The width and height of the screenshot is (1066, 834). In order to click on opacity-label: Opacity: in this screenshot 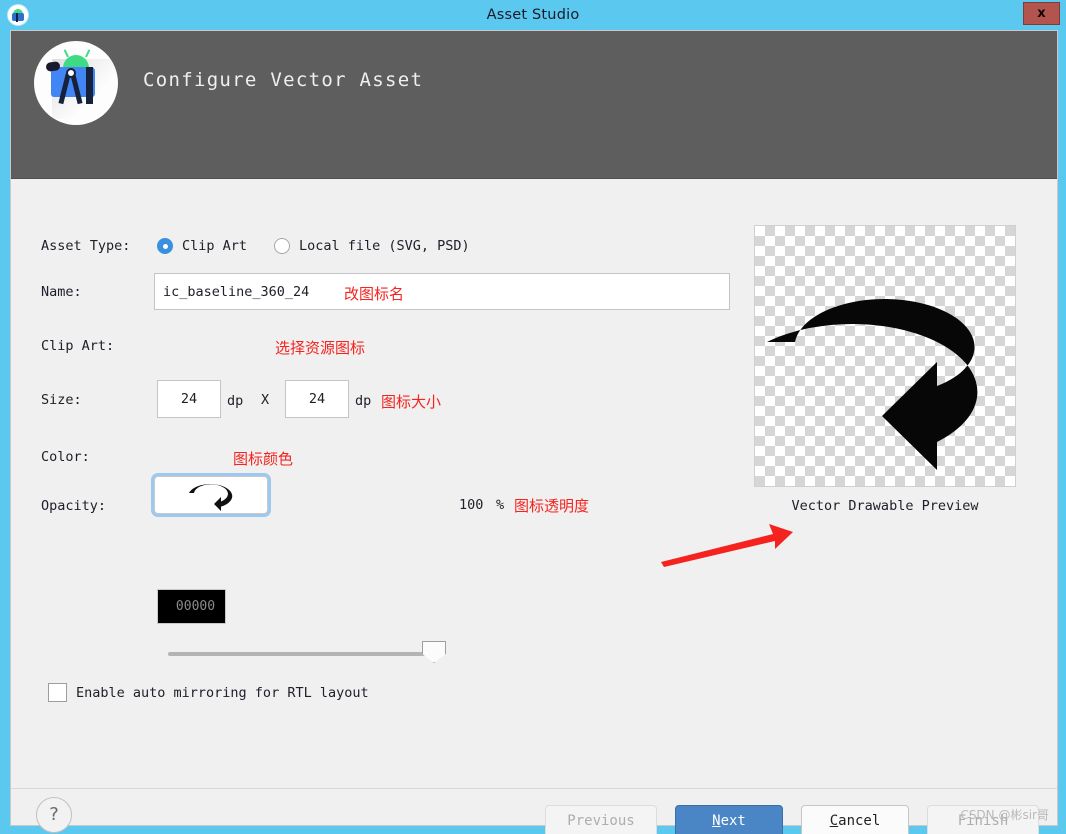, I will do `click(74, 506)`.